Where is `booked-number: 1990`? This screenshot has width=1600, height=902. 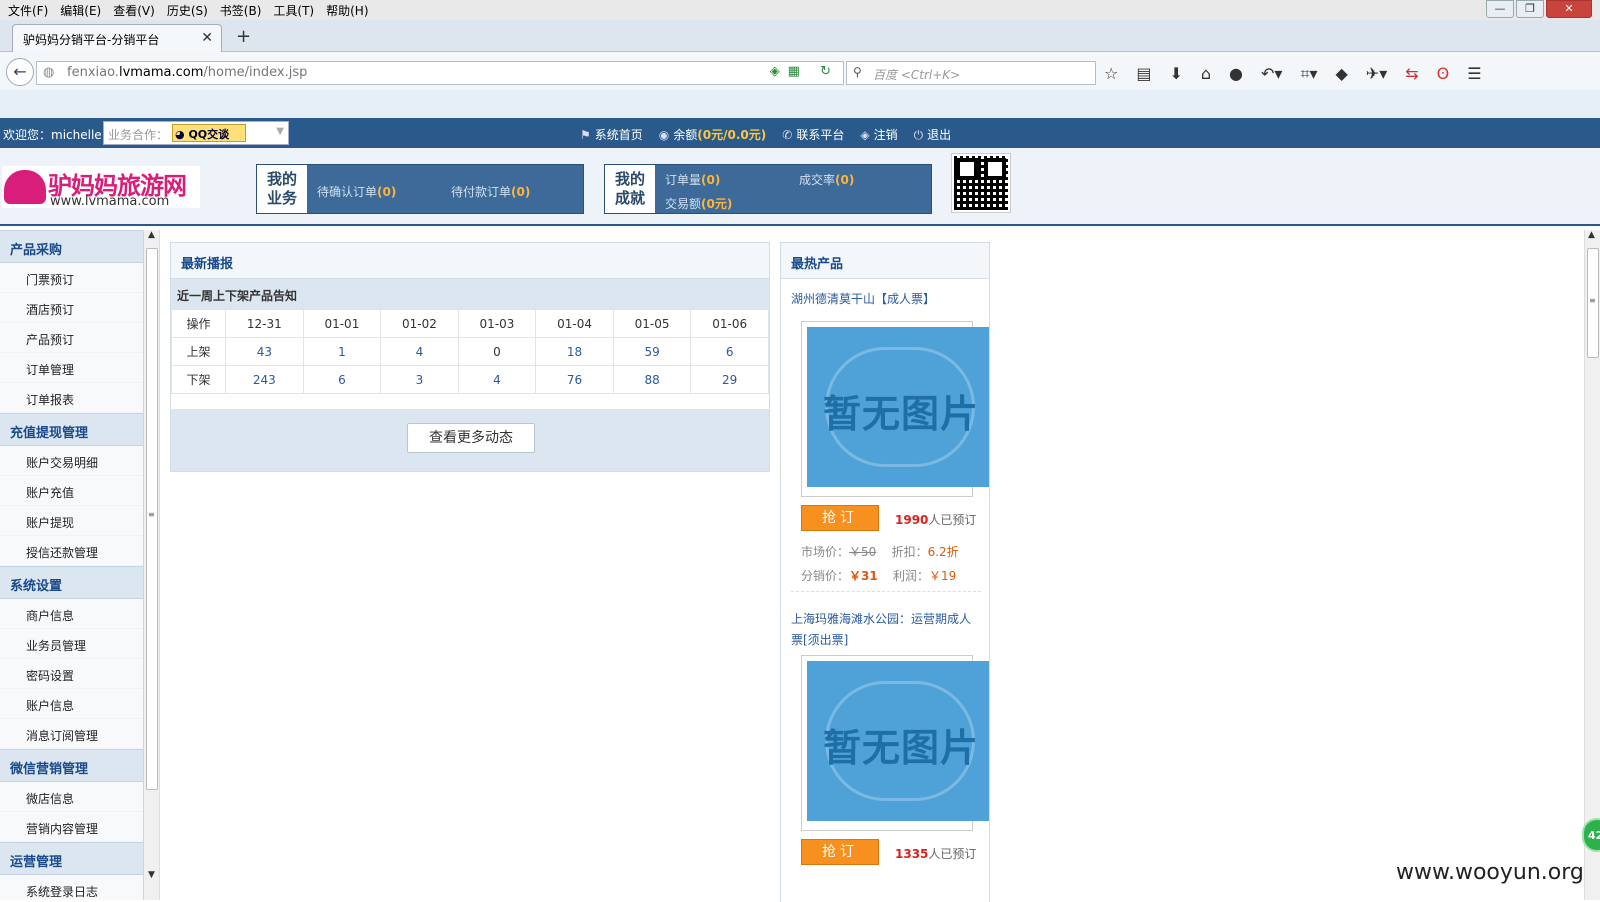
booked-number: 1990 is located at coordinates (912, 520).